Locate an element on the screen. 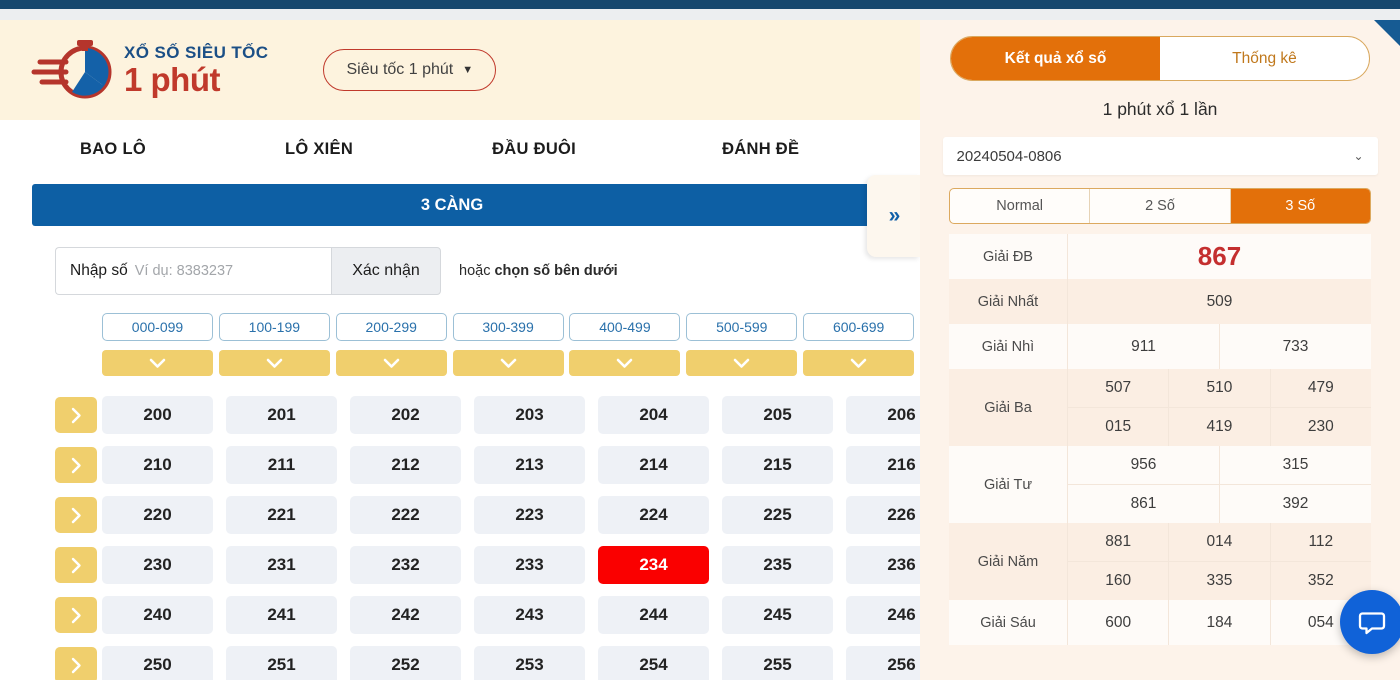 The height and width of the screenshot is (680, 1400). nav-item-lo-xien: LÔ XIÊN is located at coordinates (319, 149).